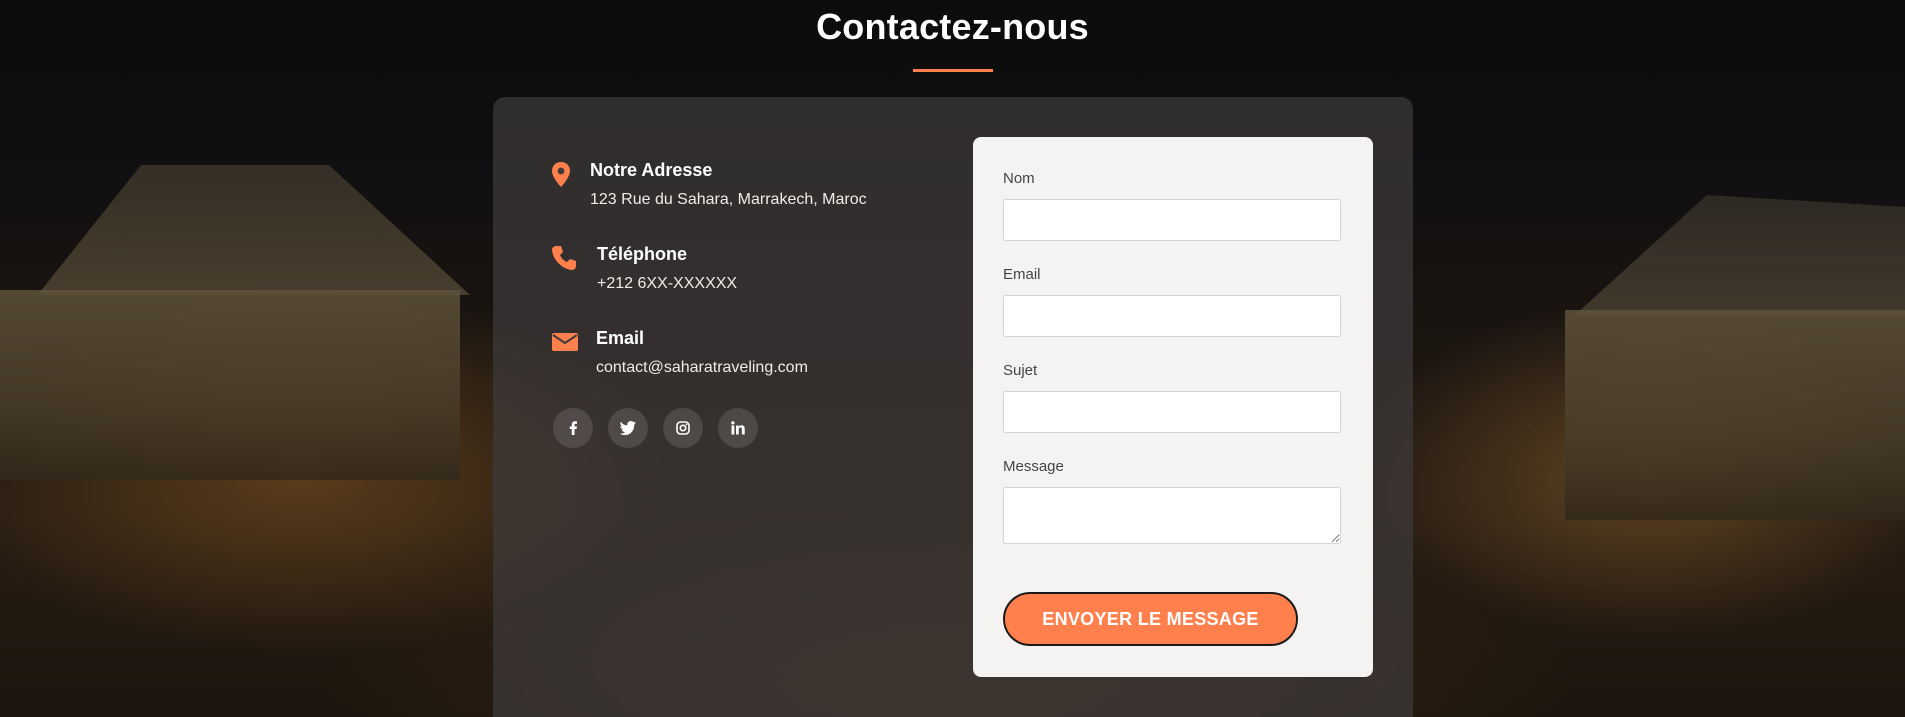  Describe the element at coordinates (1150, 619) in the screenshot. I see `send-message-button: ENVOYER LE MESSAGE` at that location.